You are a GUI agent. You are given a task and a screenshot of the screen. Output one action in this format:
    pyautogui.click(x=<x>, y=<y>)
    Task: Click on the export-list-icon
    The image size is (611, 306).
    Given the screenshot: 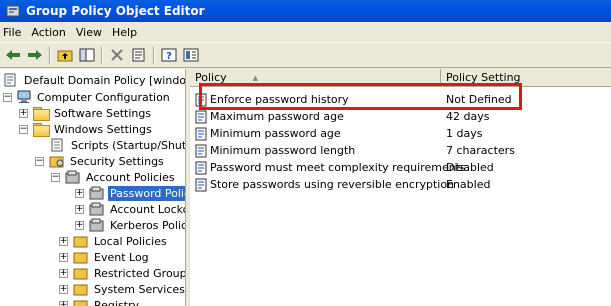 What is the action you would take?
    pyautogui.click(x=191, y=55)
    